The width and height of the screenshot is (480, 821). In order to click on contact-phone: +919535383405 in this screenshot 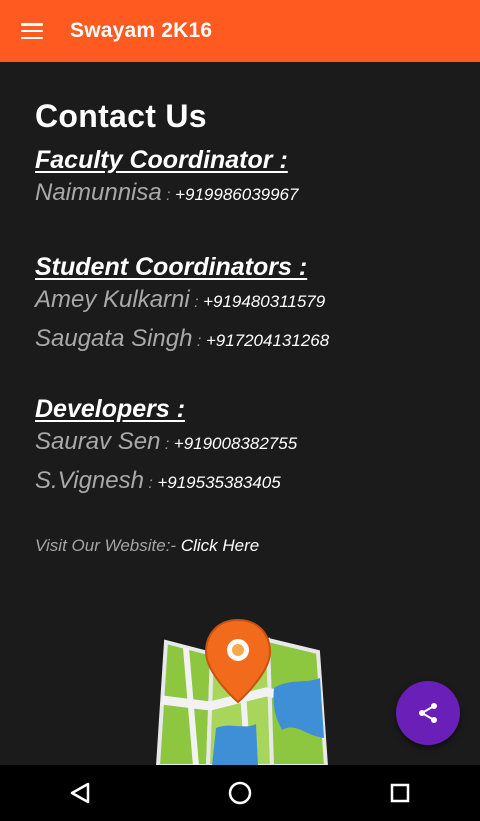, I will do `click(218, 482)`.